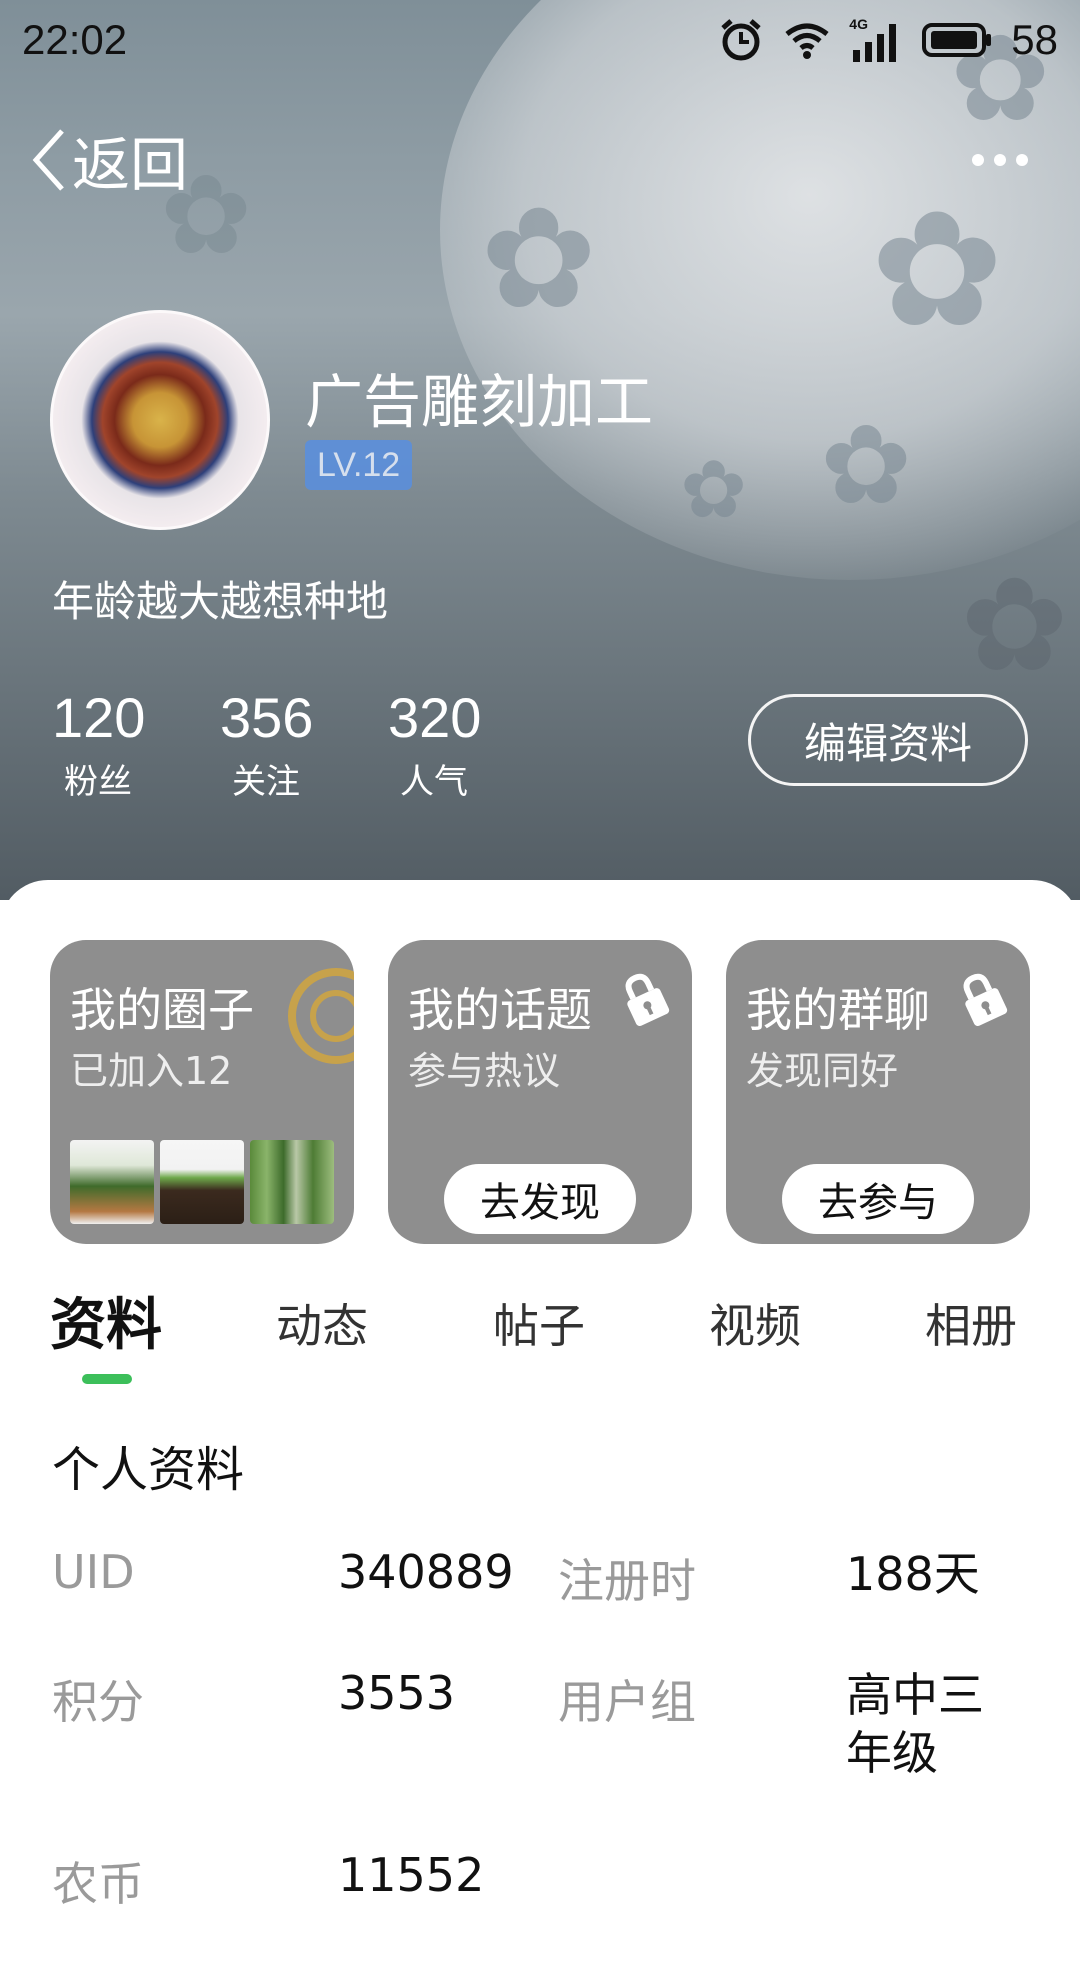  I want to click on card-subtitle: 已加入12, so click(151, 1071).